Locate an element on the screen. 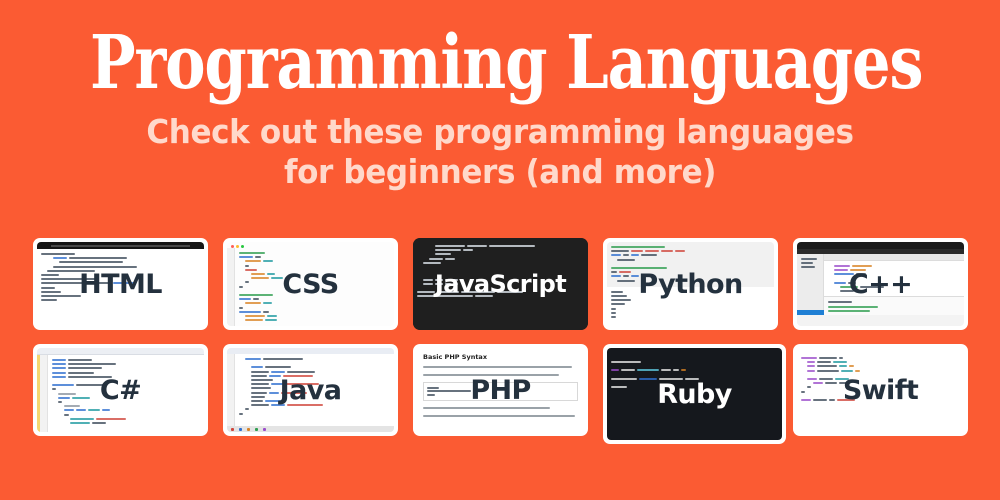 The width and height of the screenshot is (1000, 500). ide-terminal-panel is located at coordinates (894, 306).